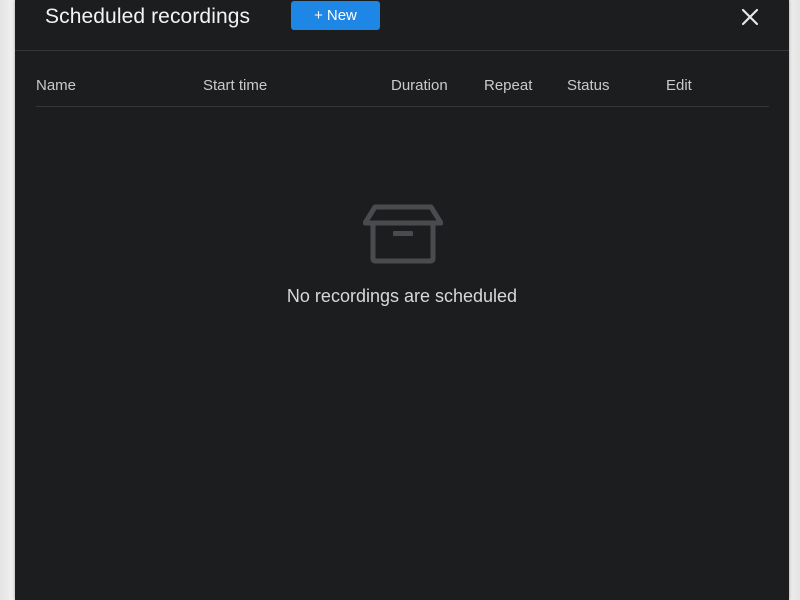 This screenshot has height=600, width=800. Describe the element at coordinates (56, 86) in the screenshot. I see `column-header-name: Name` at that location.